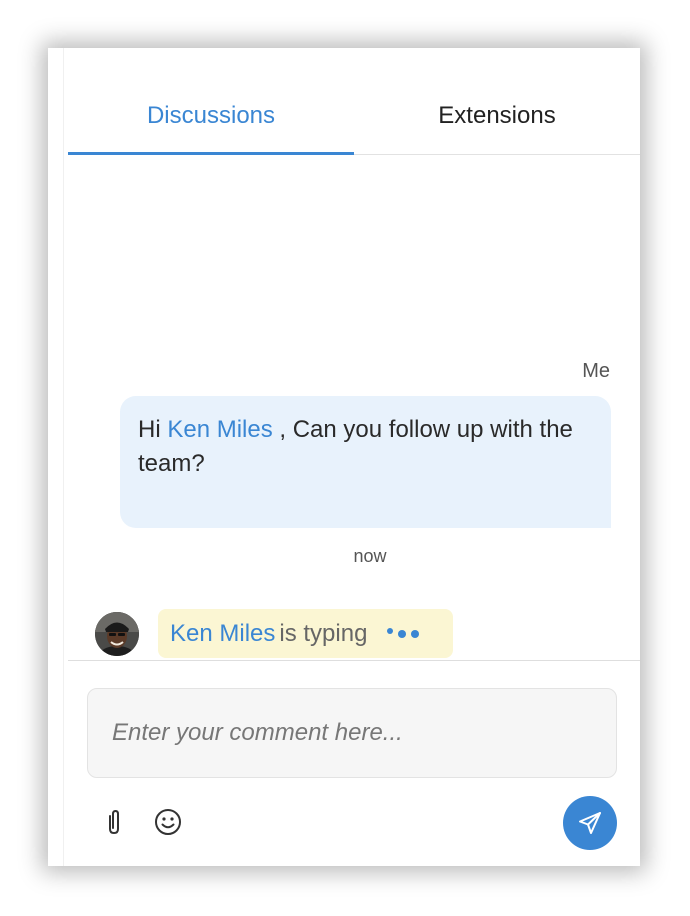  What do you see at coordinates (219, 429) in the screenshot?
I see `mention-link: Ken Miles` at bounding box center [219, 429].